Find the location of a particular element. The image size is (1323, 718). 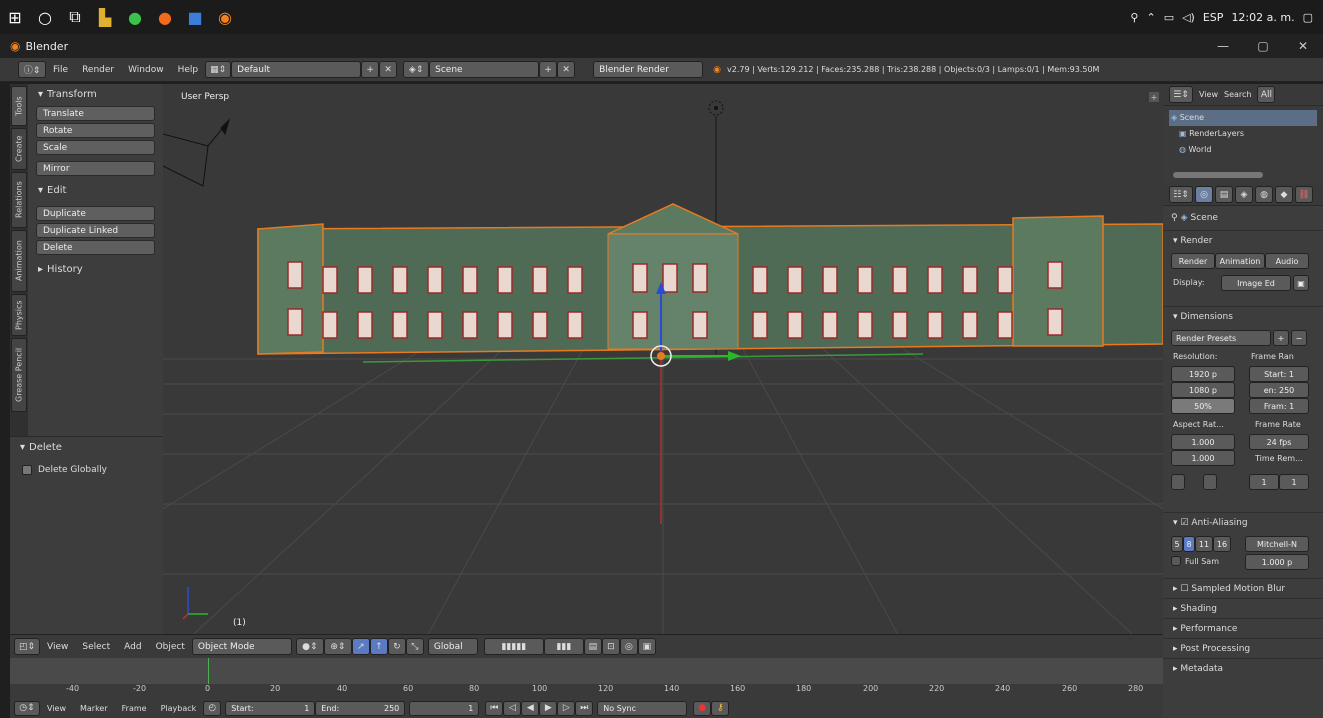

editor-type-icon: ⓘ⇕ is located at coordinates (32, 69).